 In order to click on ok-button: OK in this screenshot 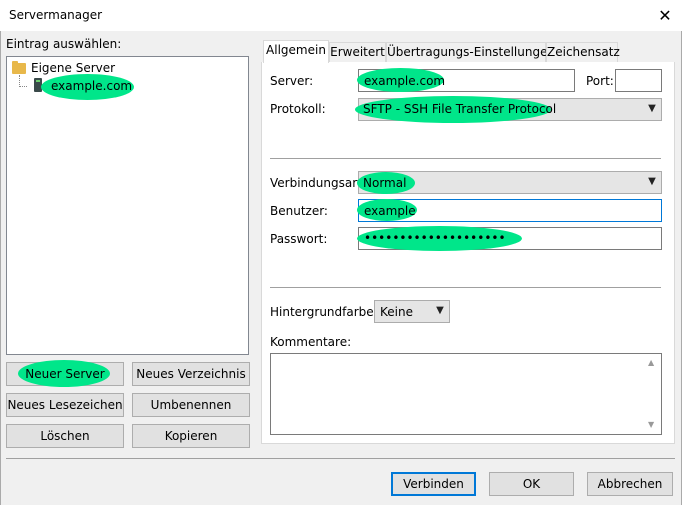, I will do `click(531, 484)`.